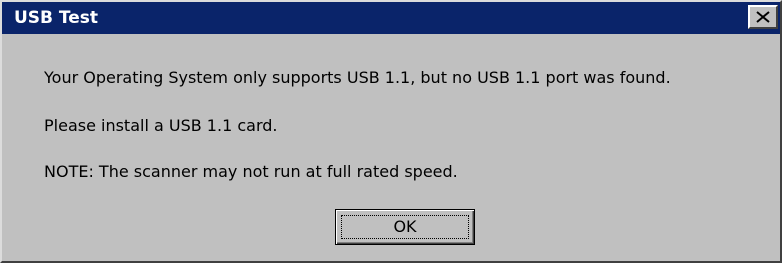 The image size is (782, 263). Describe the element at coordinates (56, 18) in the screenshot. I see `dialog-title: USB Test` at that location.